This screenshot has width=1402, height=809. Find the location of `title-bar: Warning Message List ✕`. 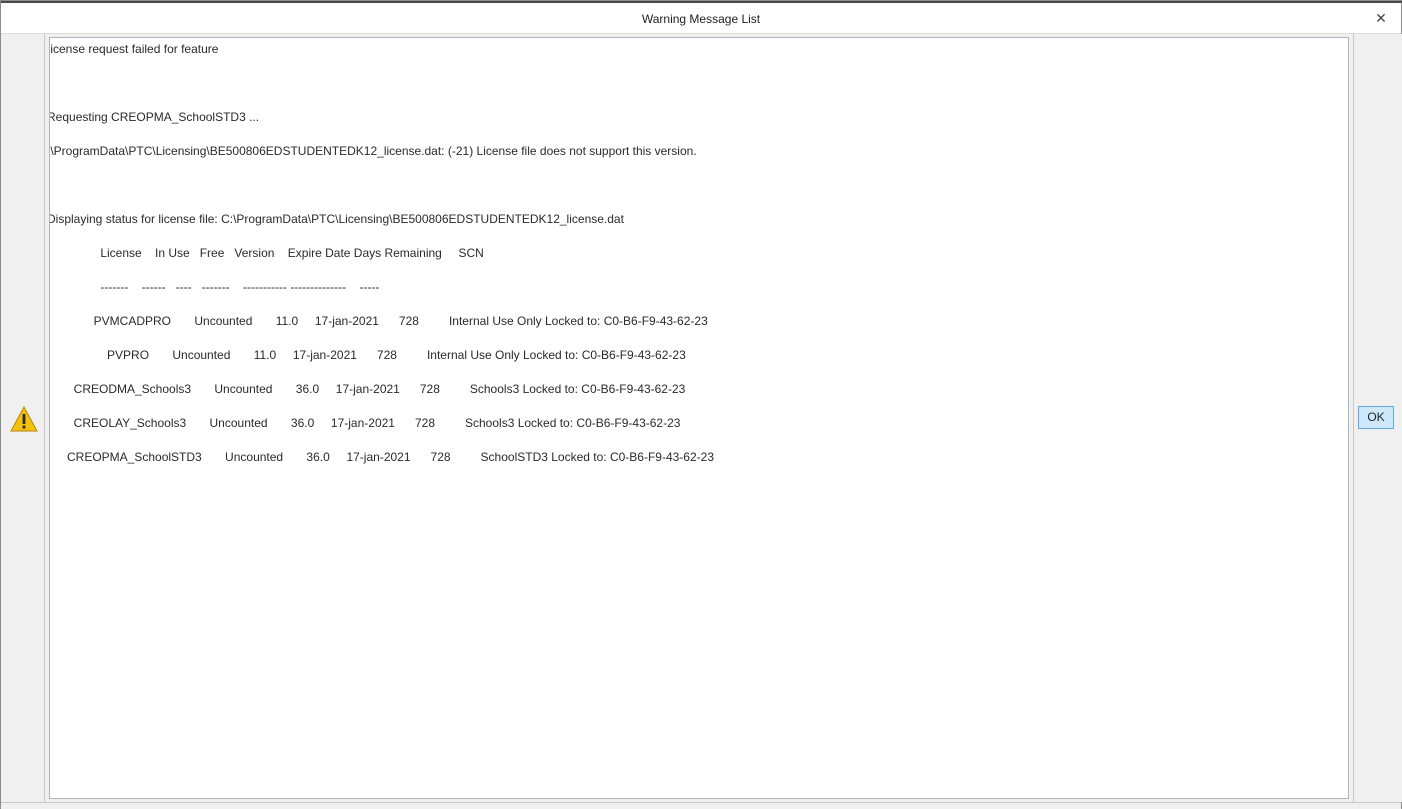

title-bar: Warning Message List ✕ is located at coordinates (701, 18).